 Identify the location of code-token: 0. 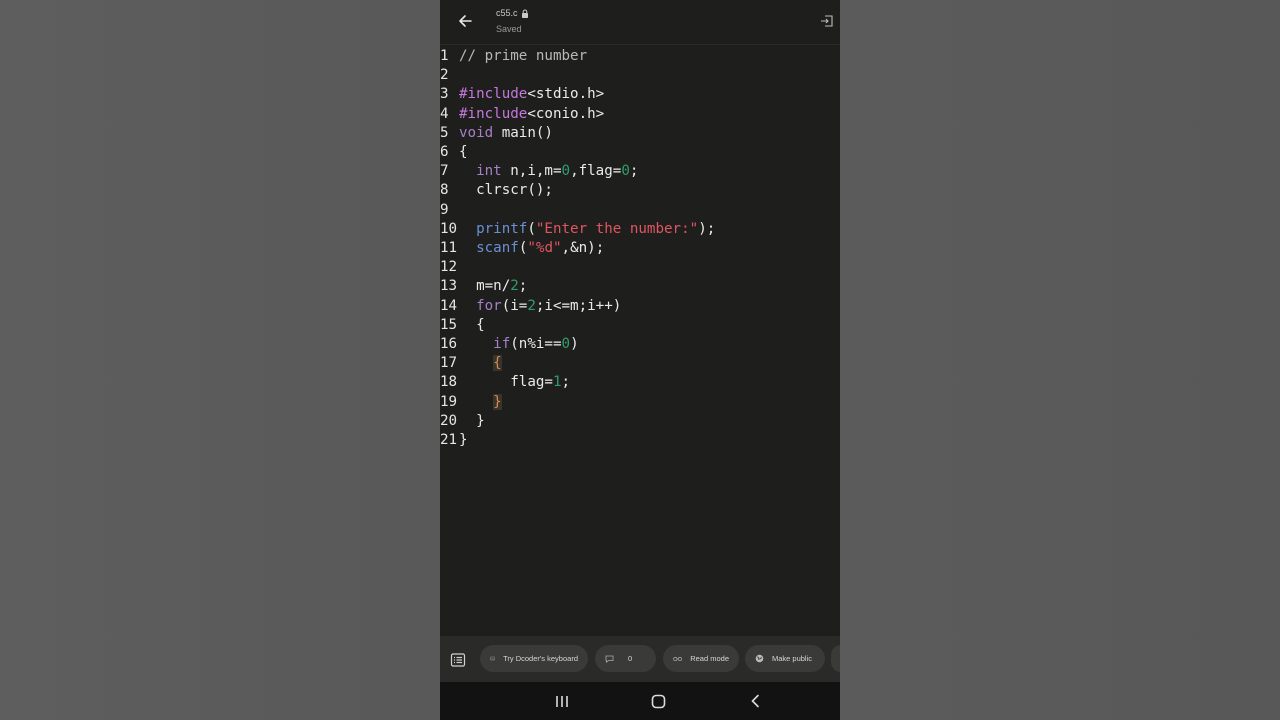
(566, 344).